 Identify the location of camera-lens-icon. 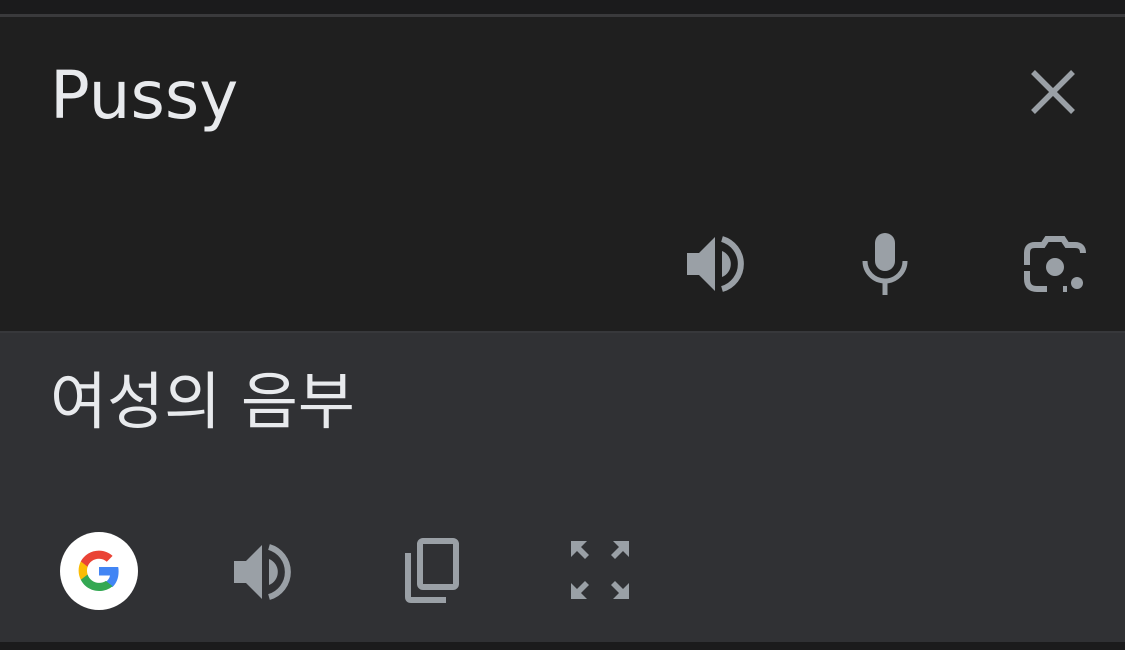
(1055, 264).